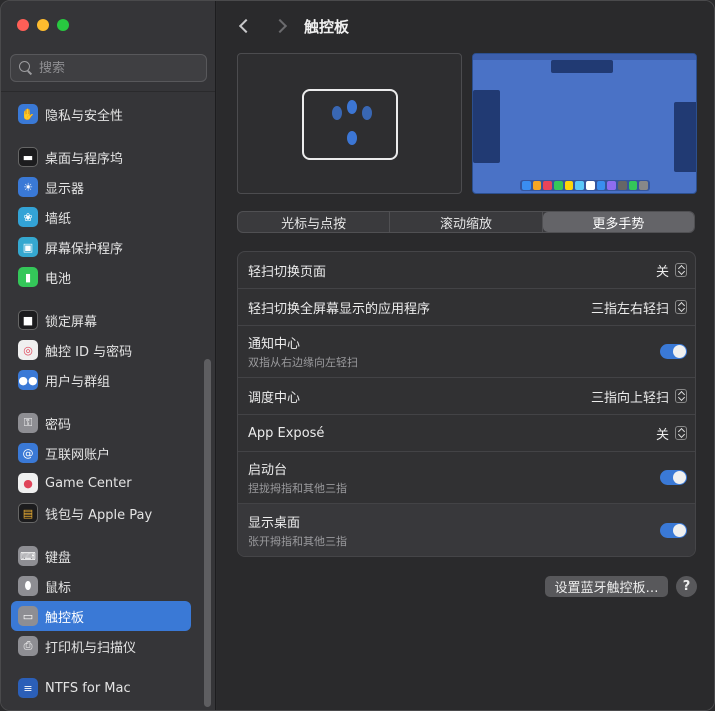 This screenshot has height=711, width=715. I want to click on launchpad-toggle, so click(673, 477).